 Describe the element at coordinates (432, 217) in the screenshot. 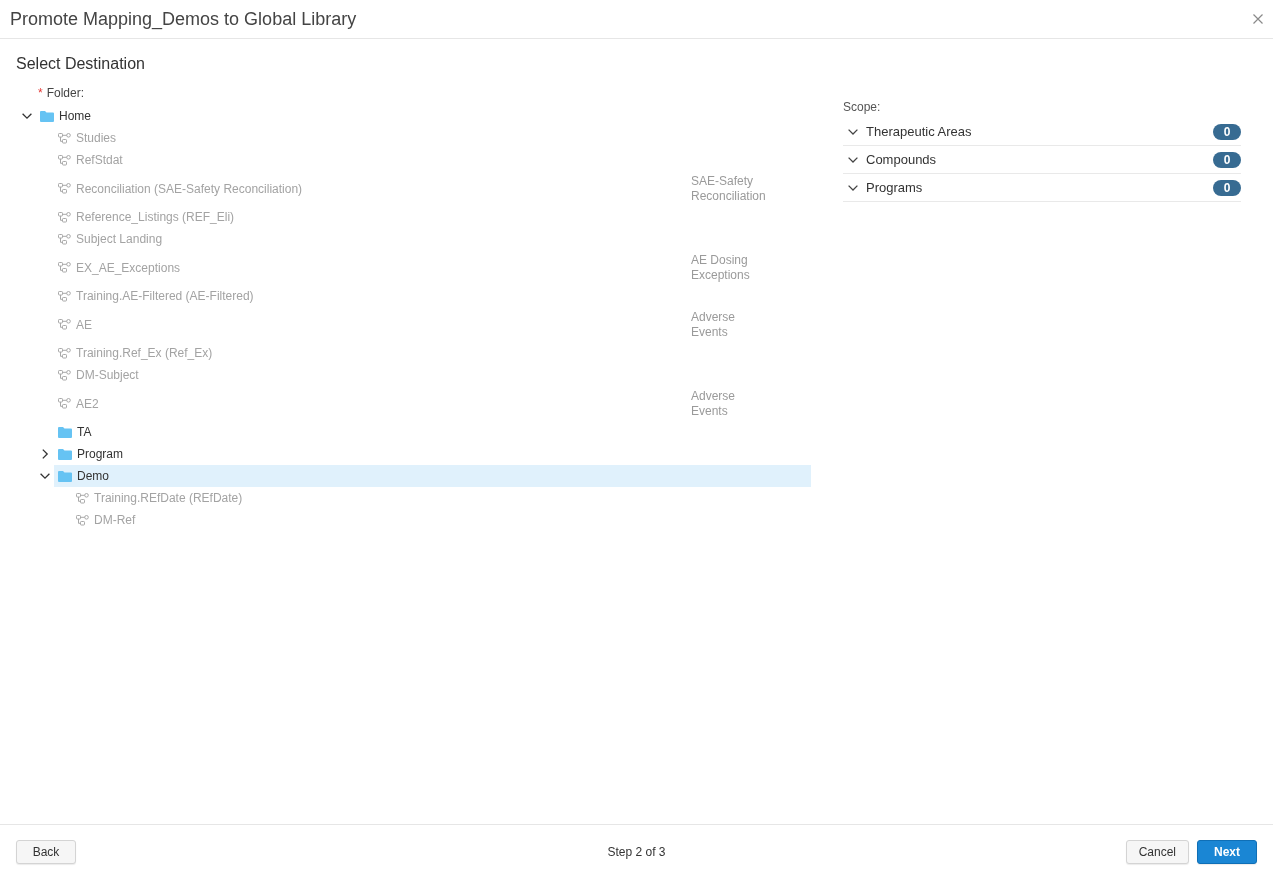

I see `mapping-item: Reference_Listings (REF_Eli)` at that location.